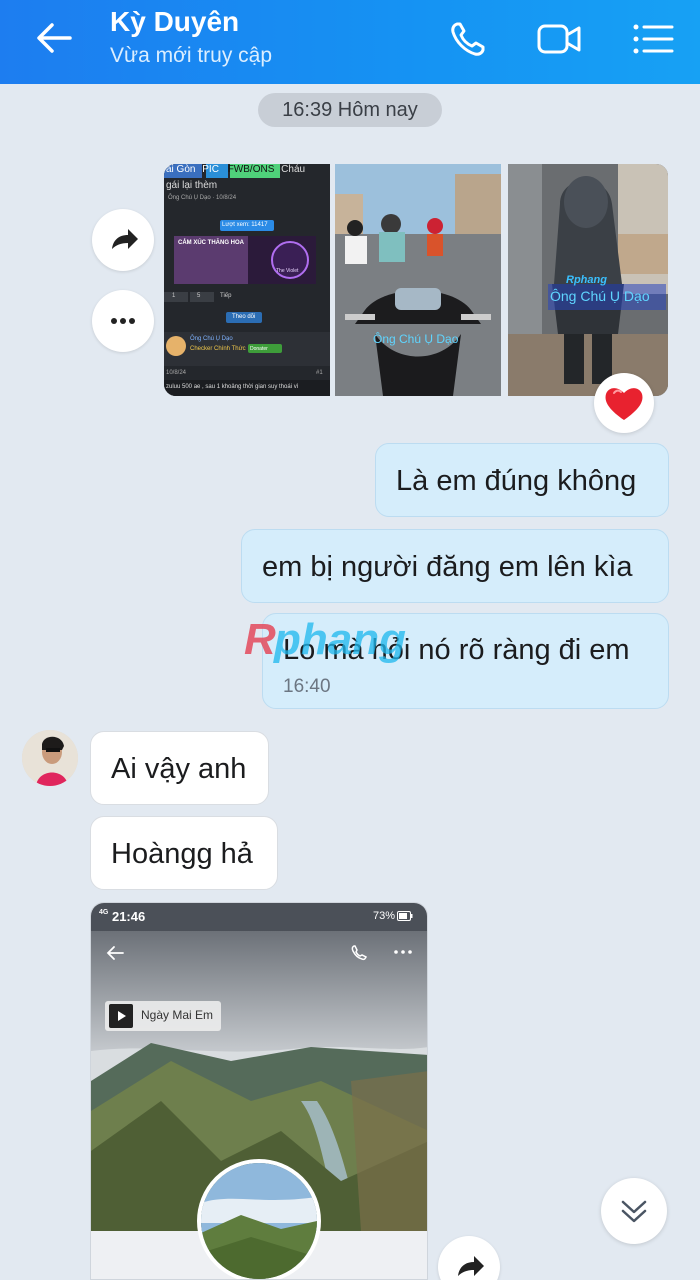 This screenshot has height=1280, width=700. What do you see at coordinates (211, 243) in the screenshot?
I see `forum-banner: CẢM XÚC THĂNG HOA` at bounding box center [211, 243].